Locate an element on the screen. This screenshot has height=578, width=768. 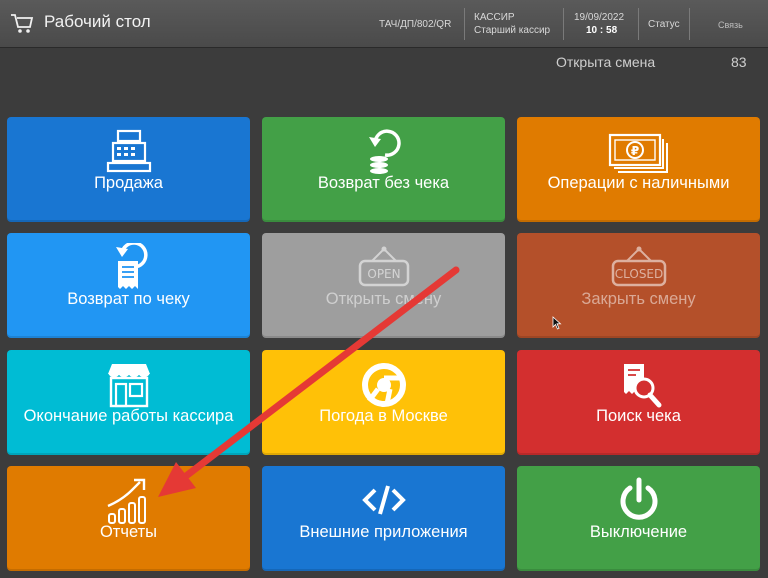
current-date: 19/09/2022 is located at coordinates (599, 17).